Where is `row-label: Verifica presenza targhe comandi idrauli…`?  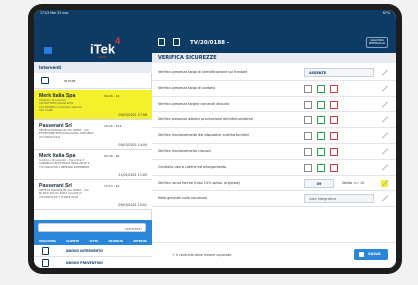 row-label: Verifica presenza targhe comandi idrauli… is located at coordinates (194, 103).